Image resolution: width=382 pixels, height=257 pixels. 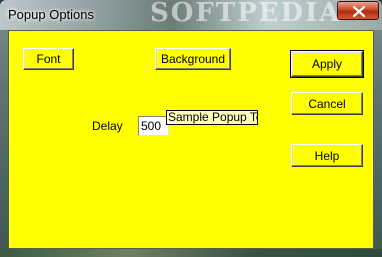 I want to click on window-bottom-border, so click(x=191, y=253).